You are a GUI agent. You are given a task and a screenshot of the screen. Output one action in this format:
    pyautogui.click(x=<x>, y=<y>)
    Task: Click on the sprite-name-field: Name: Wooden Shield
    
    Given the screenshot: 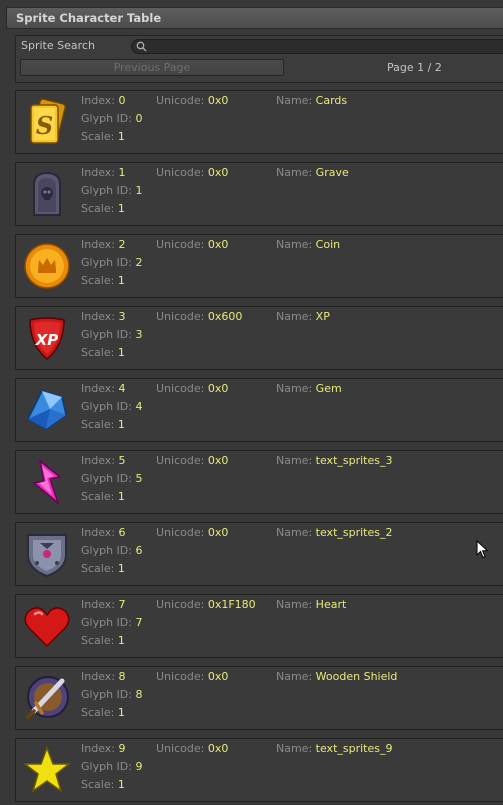 What is the action you would take?
    pyautogui.click(x=336, y=676)
    